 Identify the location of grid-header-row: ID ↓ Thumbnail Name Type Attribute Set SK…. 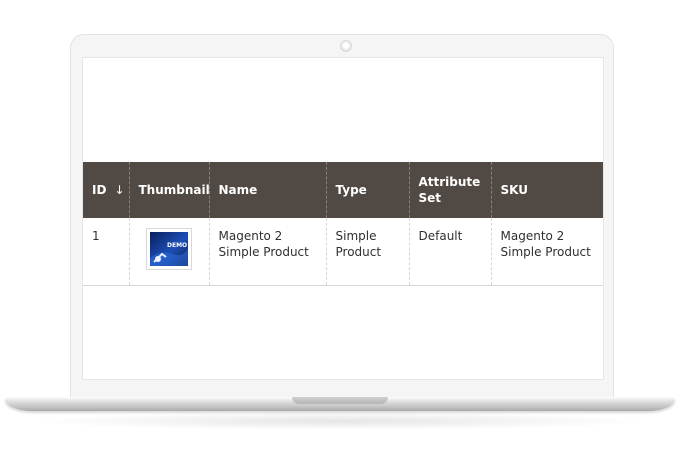
(343, 190).